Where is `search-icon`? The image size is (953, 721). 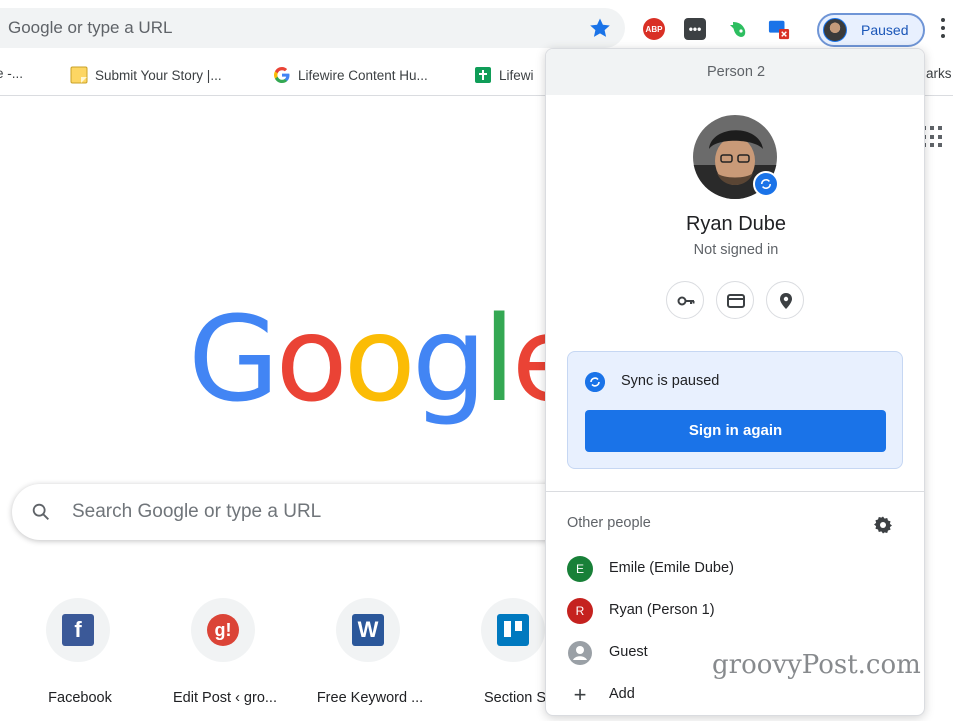 search-icon is located at coordinates (40, 511).